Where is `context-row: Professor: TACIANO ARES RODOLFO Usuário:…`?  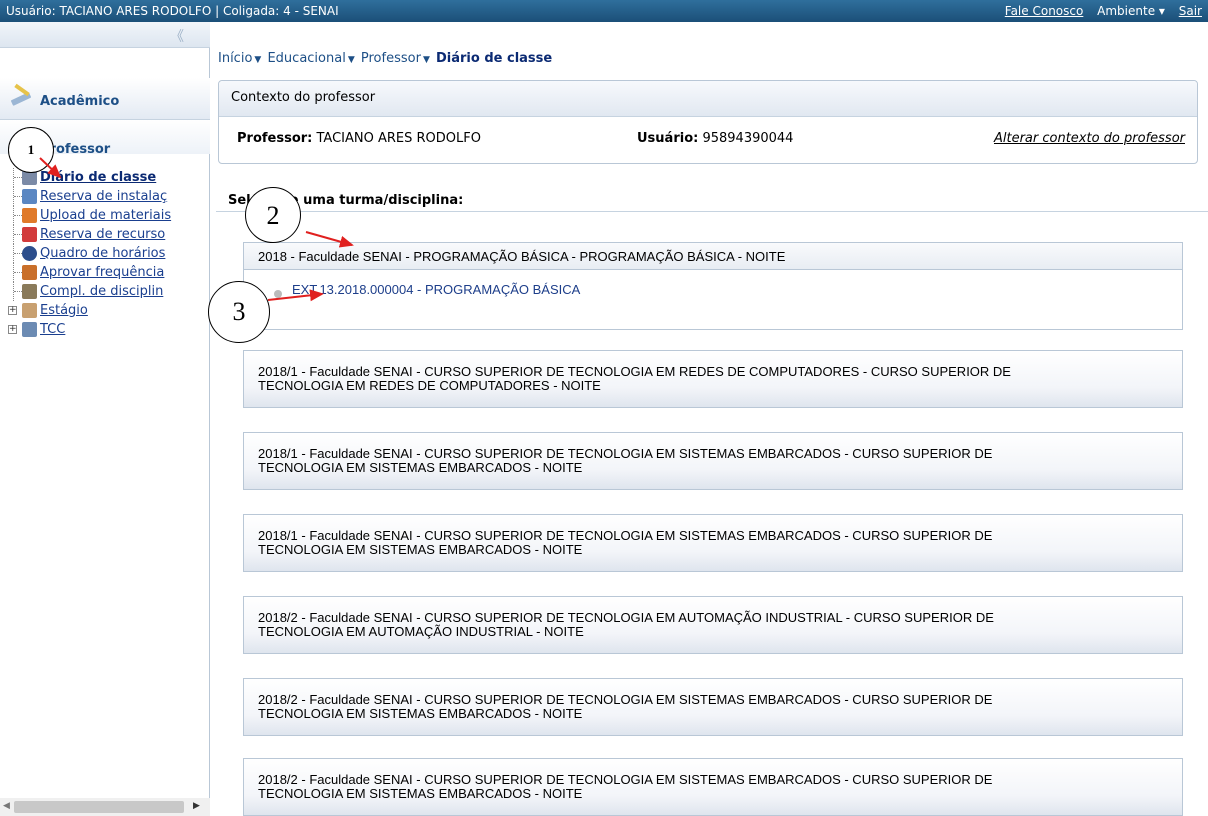
context-row: Professor: TACIANO ARES RODOLFO Usuário:… is located at coordinates (708, 140).